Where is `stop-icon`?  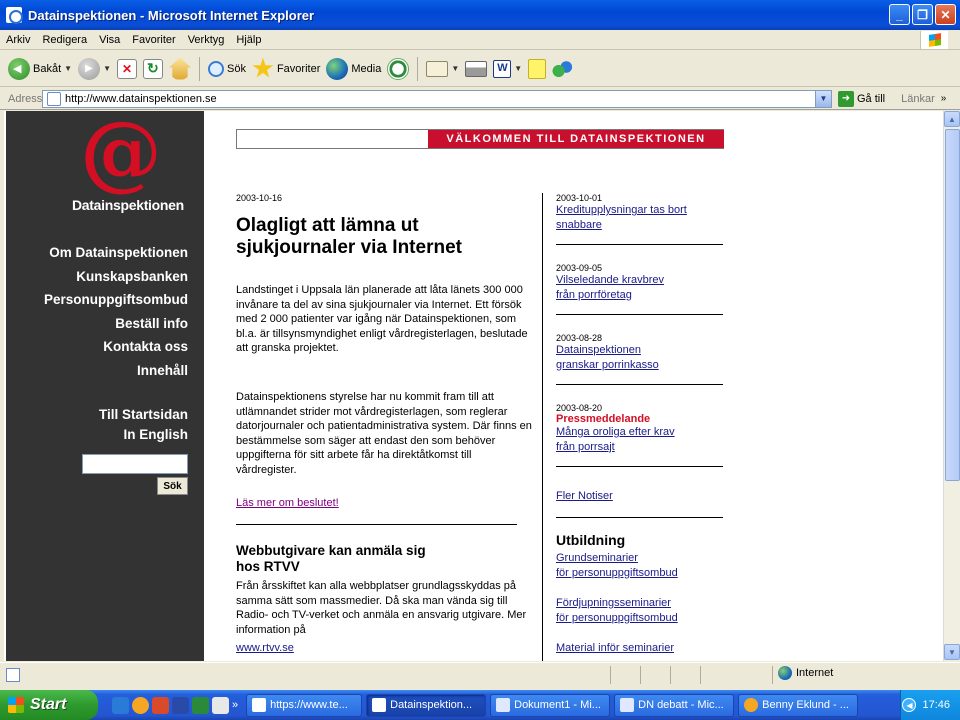
stop-icon is located at coordinates (126, 68).